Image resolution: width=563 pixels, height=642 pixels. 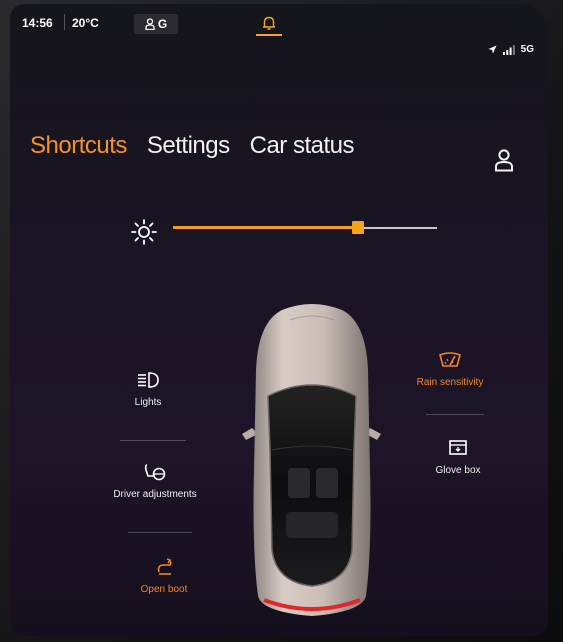 I want to click on bell-icon, so click(x=269, y=23).